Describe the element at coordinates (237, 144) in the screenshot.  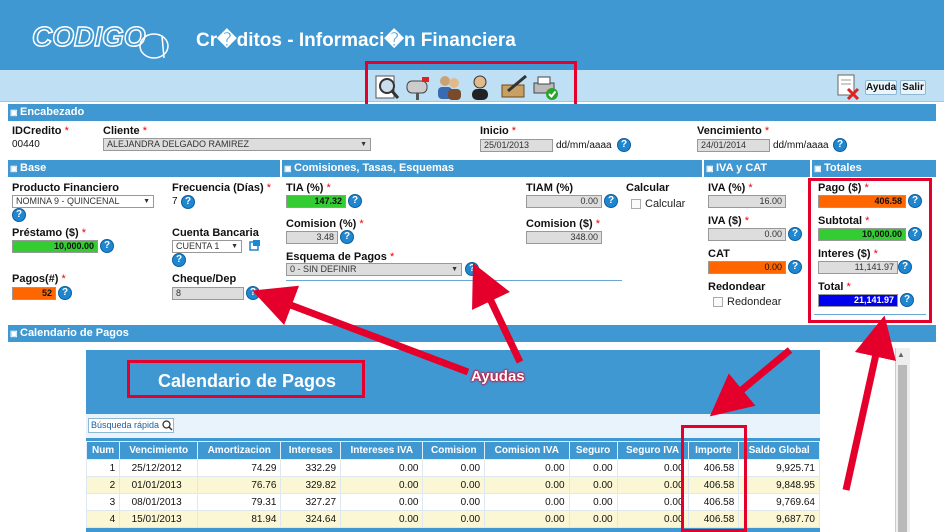
I see `cliente-select: ALEJANDRA DELGADO RAMIREZ` at that location.